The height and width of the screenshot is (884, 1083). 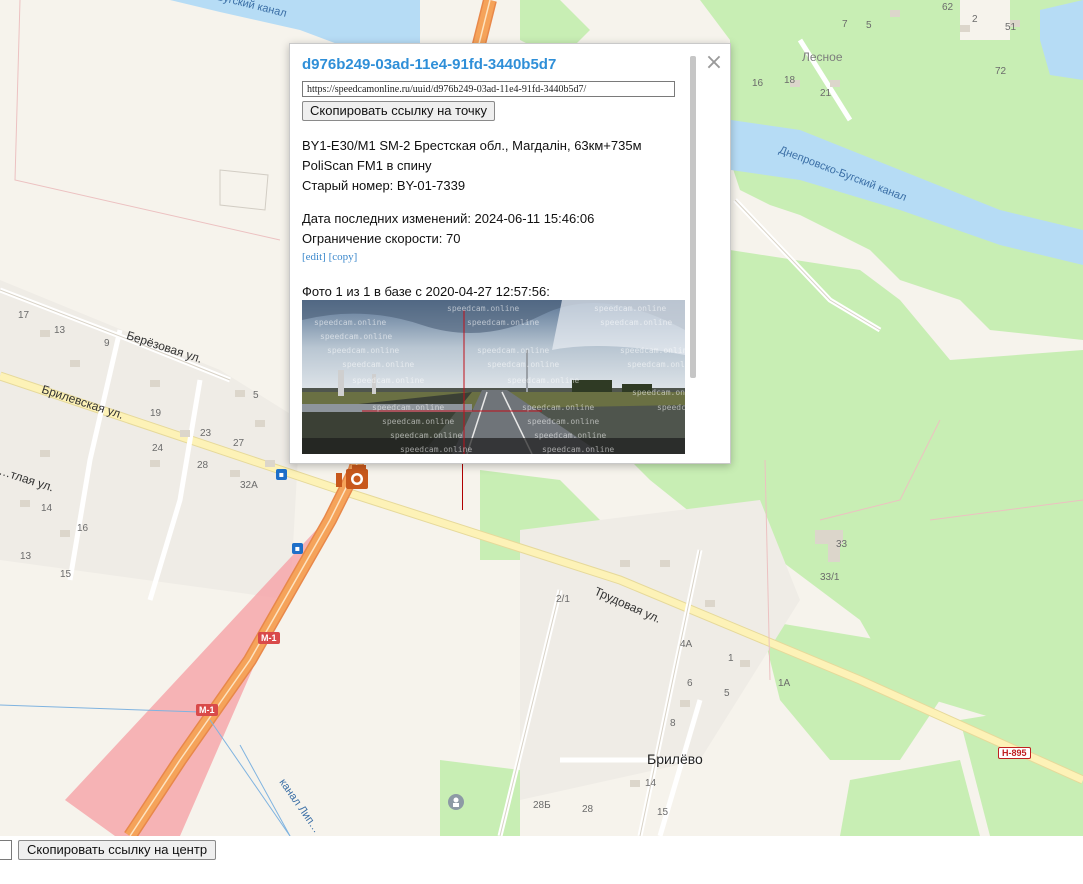 What do you see at coordinates (384, 185) in the screenshot?
I see `camera-old-number: Старый номер: BY-01-7339` at bounding box center [384, 185].